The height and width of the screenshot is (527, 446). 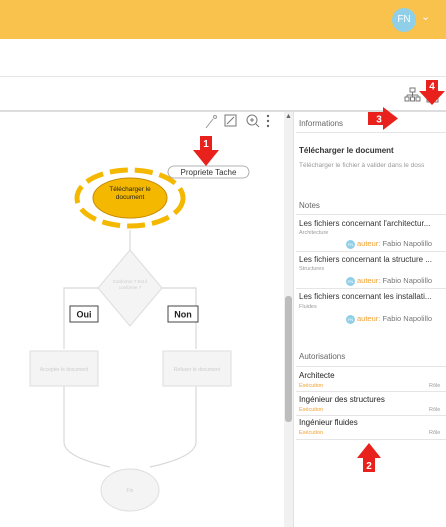 What do you see at coordinates (412, 94) in the screenshot?
I see `org-chart-icon` at bounding box center [412, 94].